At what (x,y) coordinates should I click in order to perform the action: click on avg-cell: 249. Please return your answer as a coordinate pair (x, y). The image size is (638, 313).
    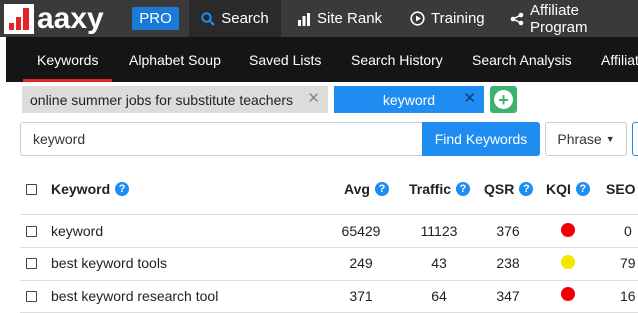
    Looking at the image, I should click on (361, 263).